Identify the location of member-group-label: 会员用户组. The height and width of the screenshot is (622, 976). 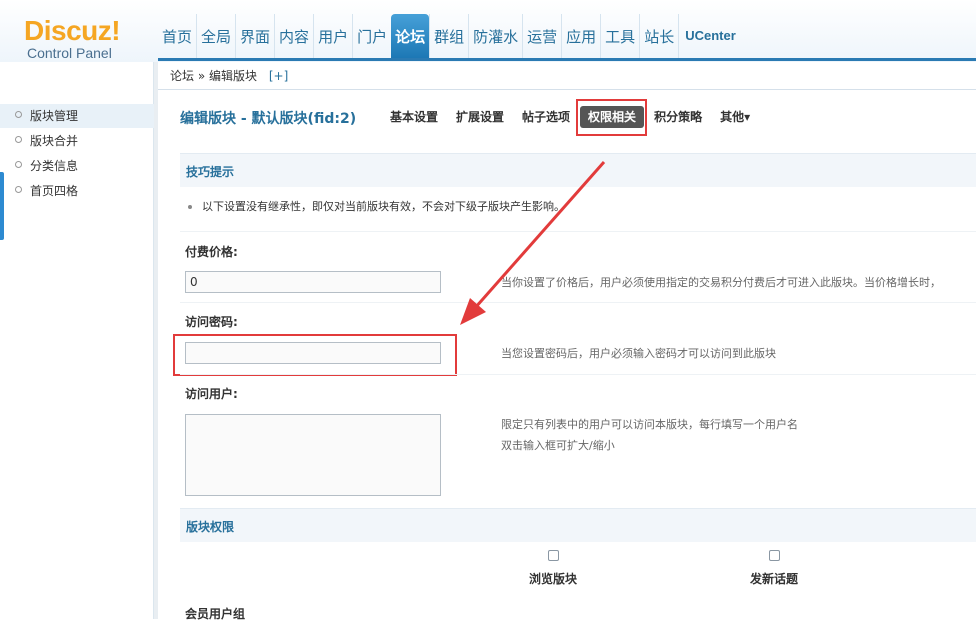
(215, 614).